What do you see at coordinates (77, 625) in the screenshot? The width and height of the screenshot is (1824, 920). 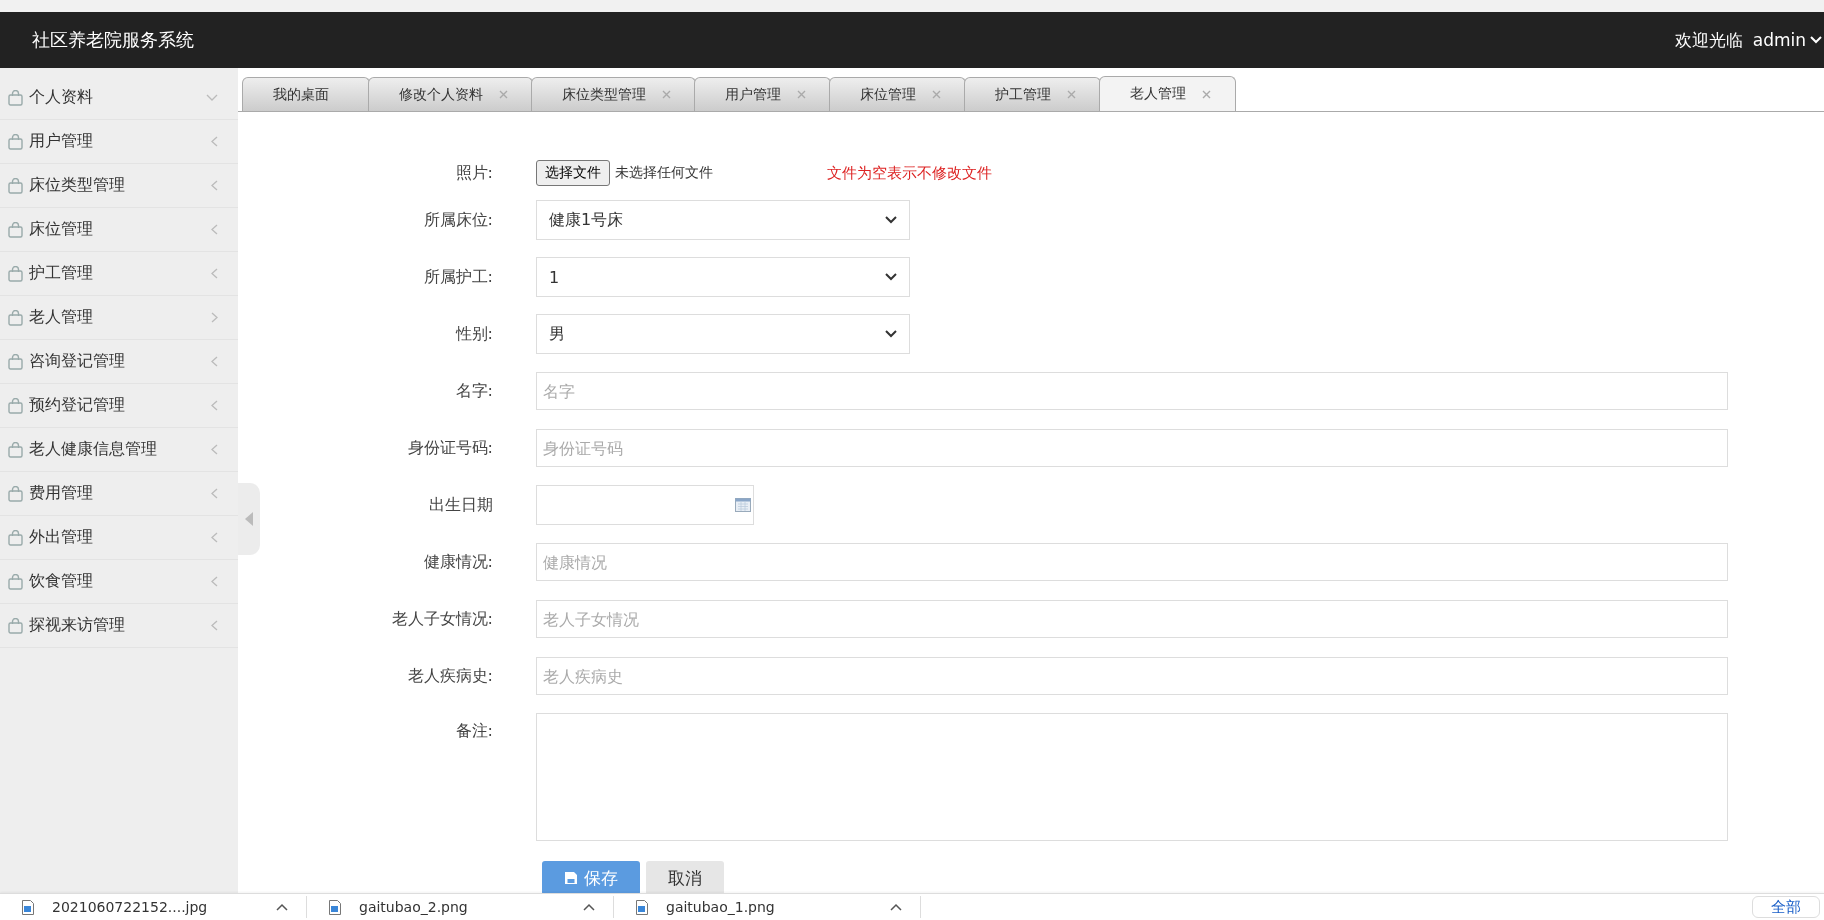 I see `menu-label: 探视来访管理` at bounding box center [77, 625].